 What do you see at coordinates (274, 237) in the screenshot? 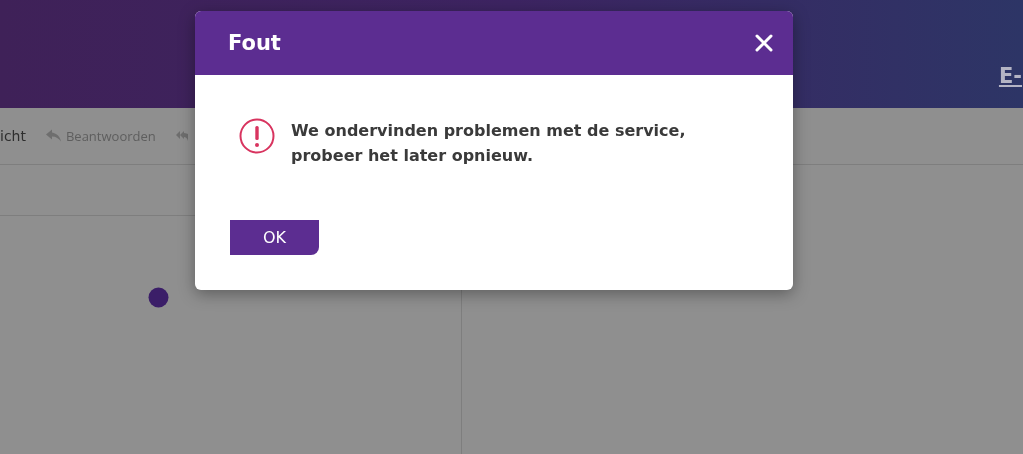
I see `ok-button: OK` at bounding box center [274, 237].